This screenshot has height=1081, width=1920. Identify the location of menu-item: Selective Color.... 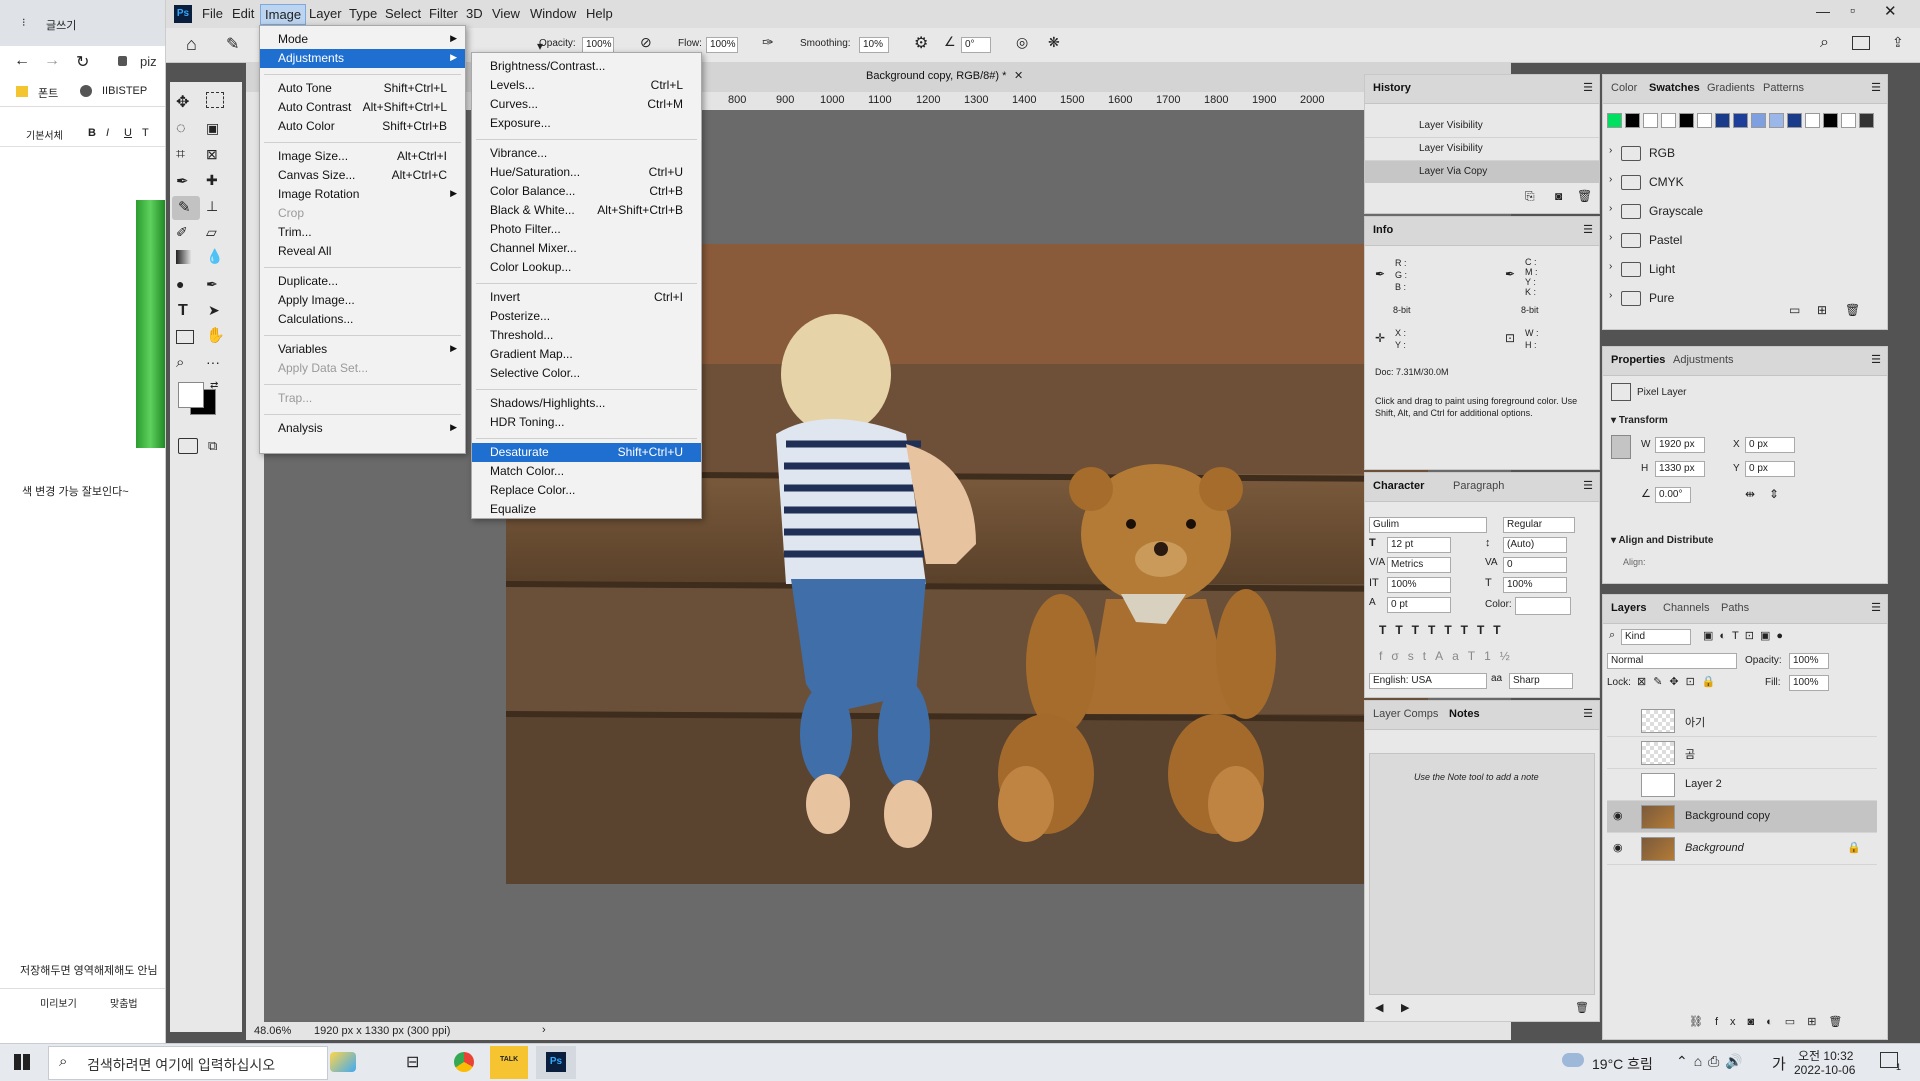
(586, 373).